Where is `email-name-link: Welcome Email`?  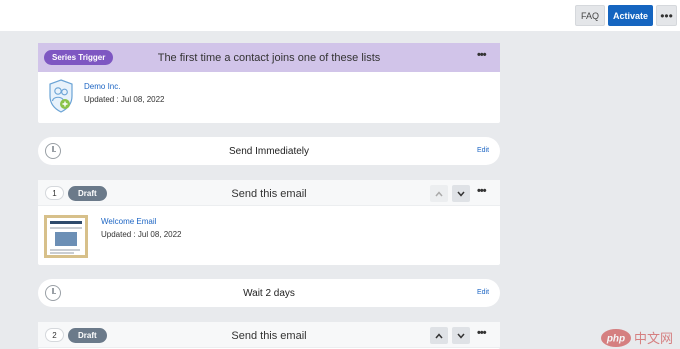 email-name-link: Welcome Email is located at coordinates (128, 221).